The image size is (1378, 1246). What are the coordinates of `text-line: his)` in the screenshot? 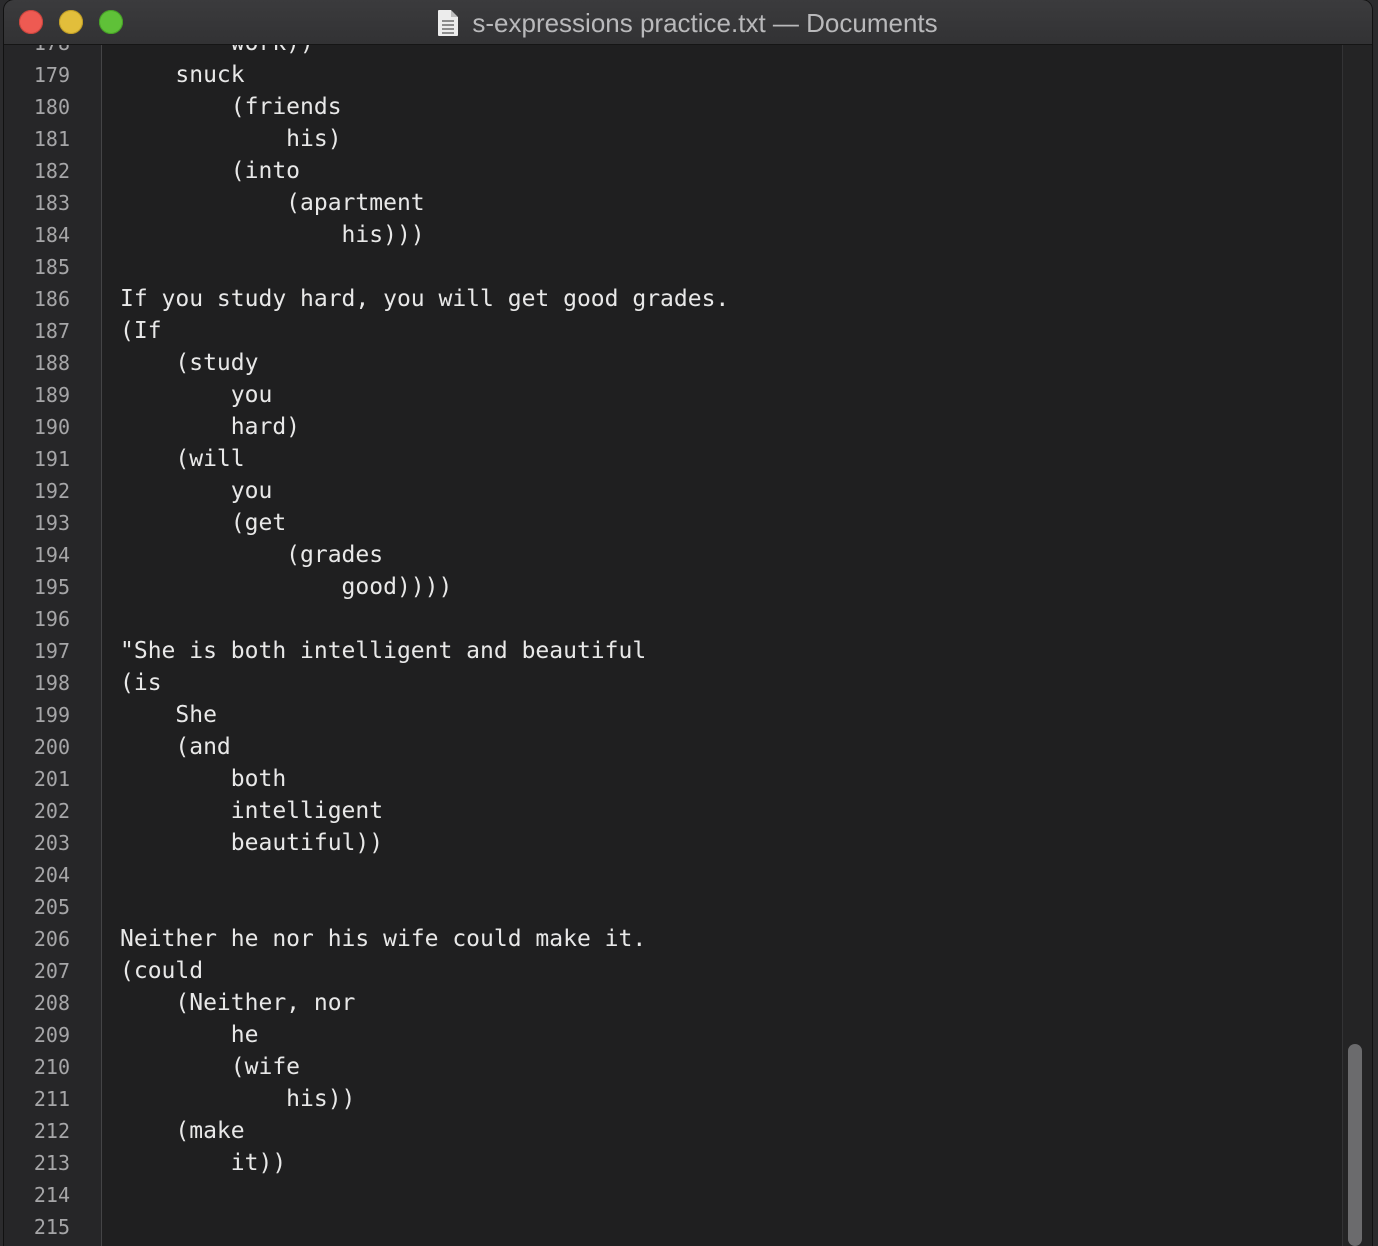 It's located at (721, 139).